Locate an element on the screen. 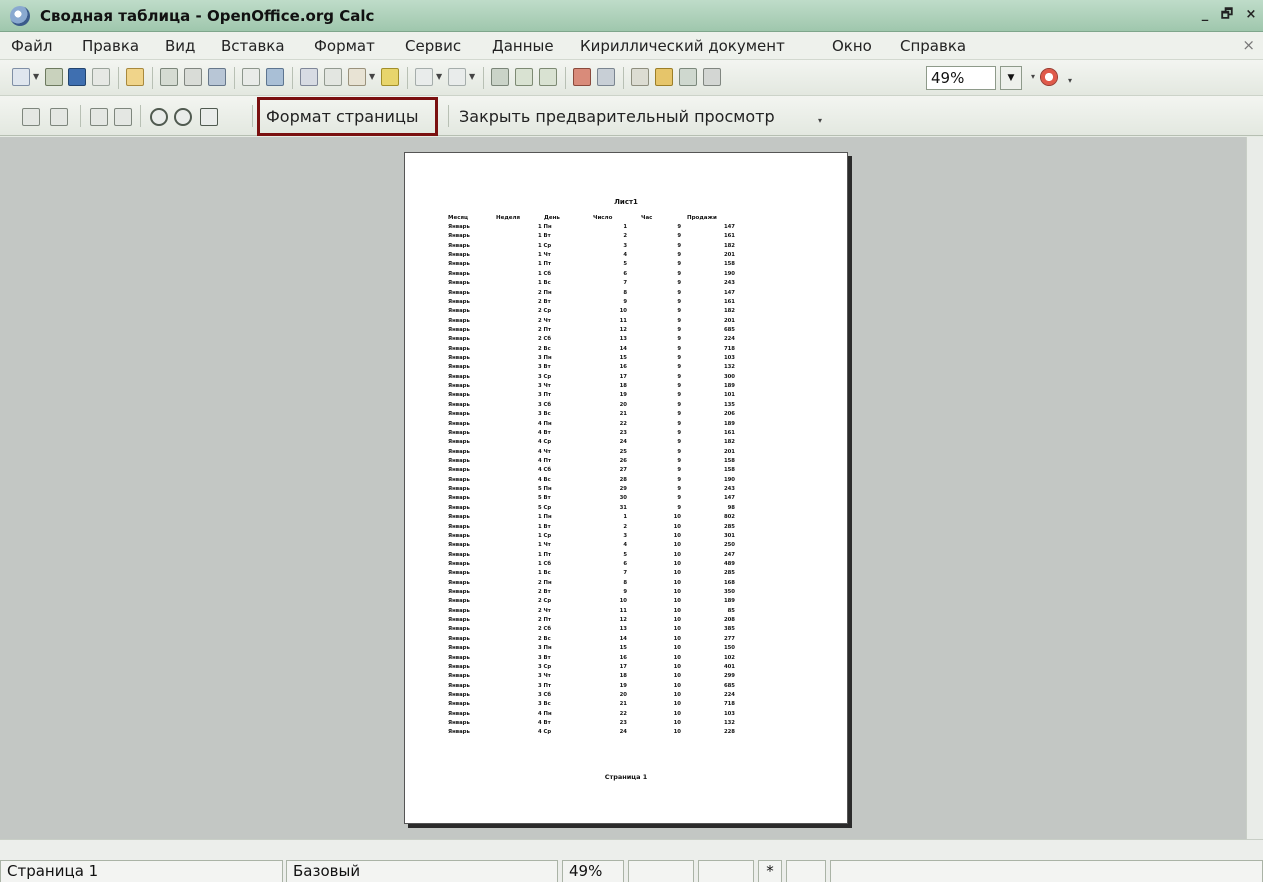  table-row: Январь 3 Чт 18 10 299 is located at coordinates (626, 676).